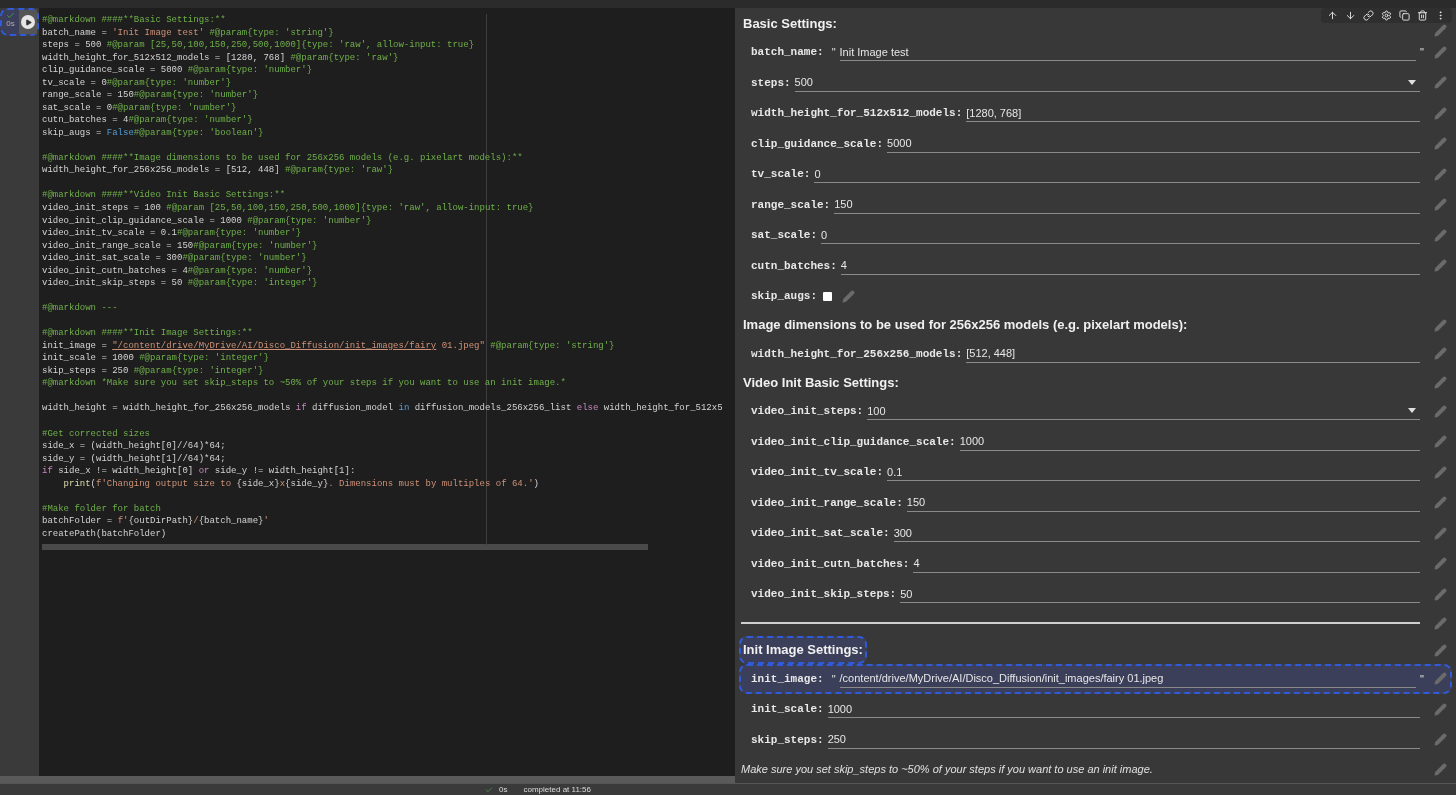 The height and width of the screenshot is (795, 1456). I want to click on delete-icon, so click(1422, 15).